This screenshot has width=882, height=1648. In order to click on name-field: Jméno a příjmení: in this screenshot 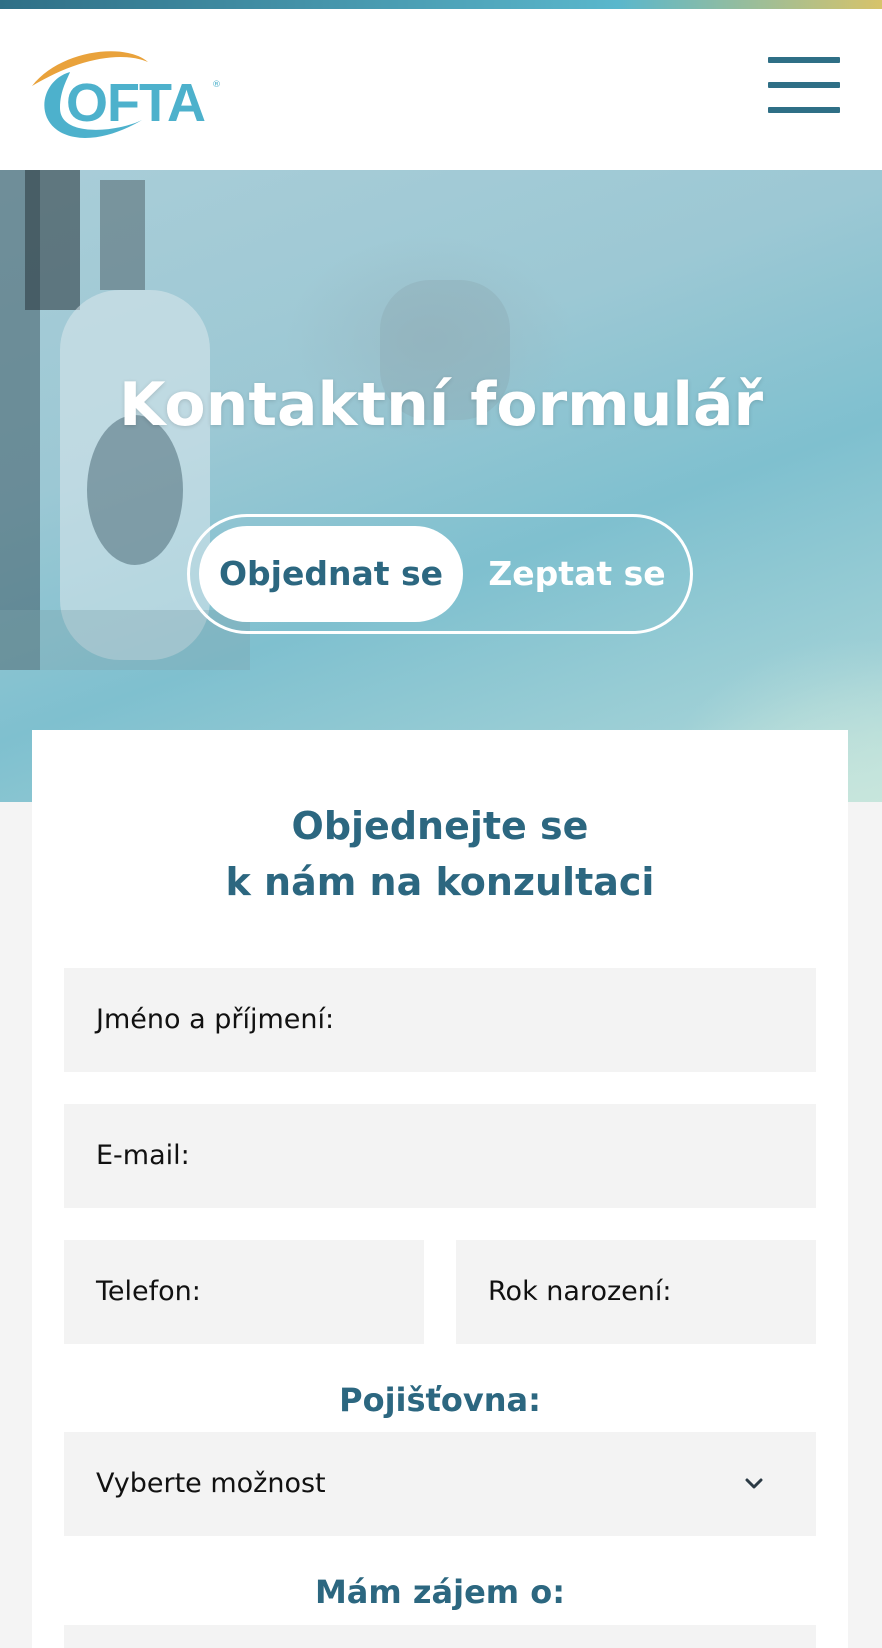, I will do `click(440, 1020)`.